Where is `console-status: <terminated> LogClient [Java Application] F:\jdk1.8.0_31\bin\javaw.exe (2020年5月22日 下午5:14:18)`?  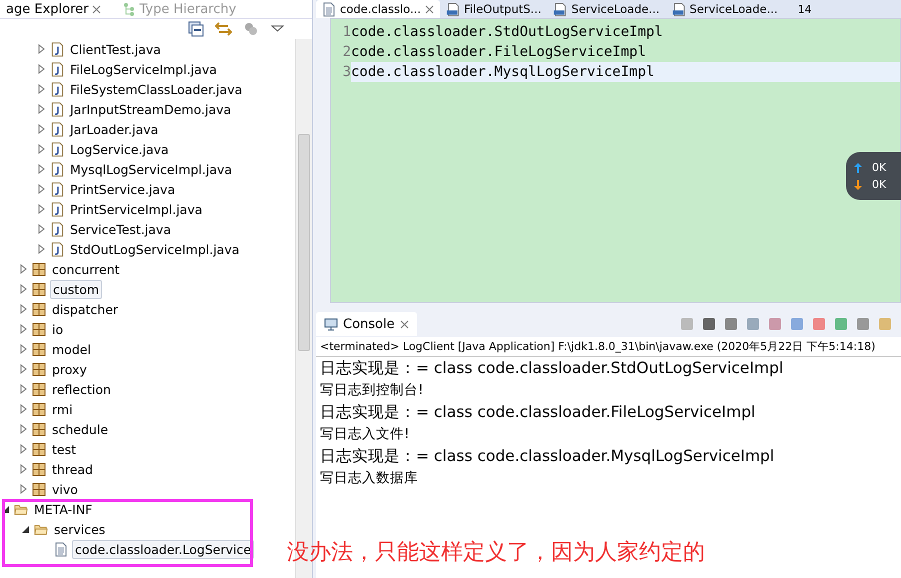 console-status: <terminated> LogClient [Java Application] F:\jdk1.8.0_31\bin\javaw.exe (2020年5月22日 下午5:14:18) is located at coordinates (608, 347).